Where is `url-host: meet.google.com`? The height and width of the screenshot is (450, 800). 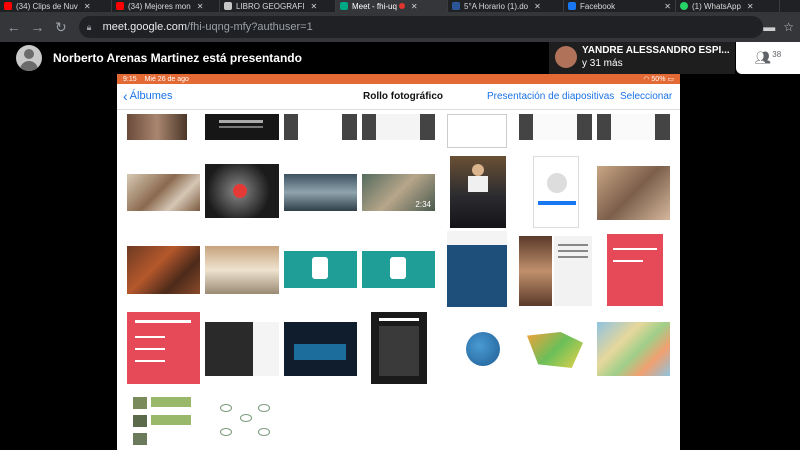
url-host: meet.google.com is located at coordinates (145, 27).